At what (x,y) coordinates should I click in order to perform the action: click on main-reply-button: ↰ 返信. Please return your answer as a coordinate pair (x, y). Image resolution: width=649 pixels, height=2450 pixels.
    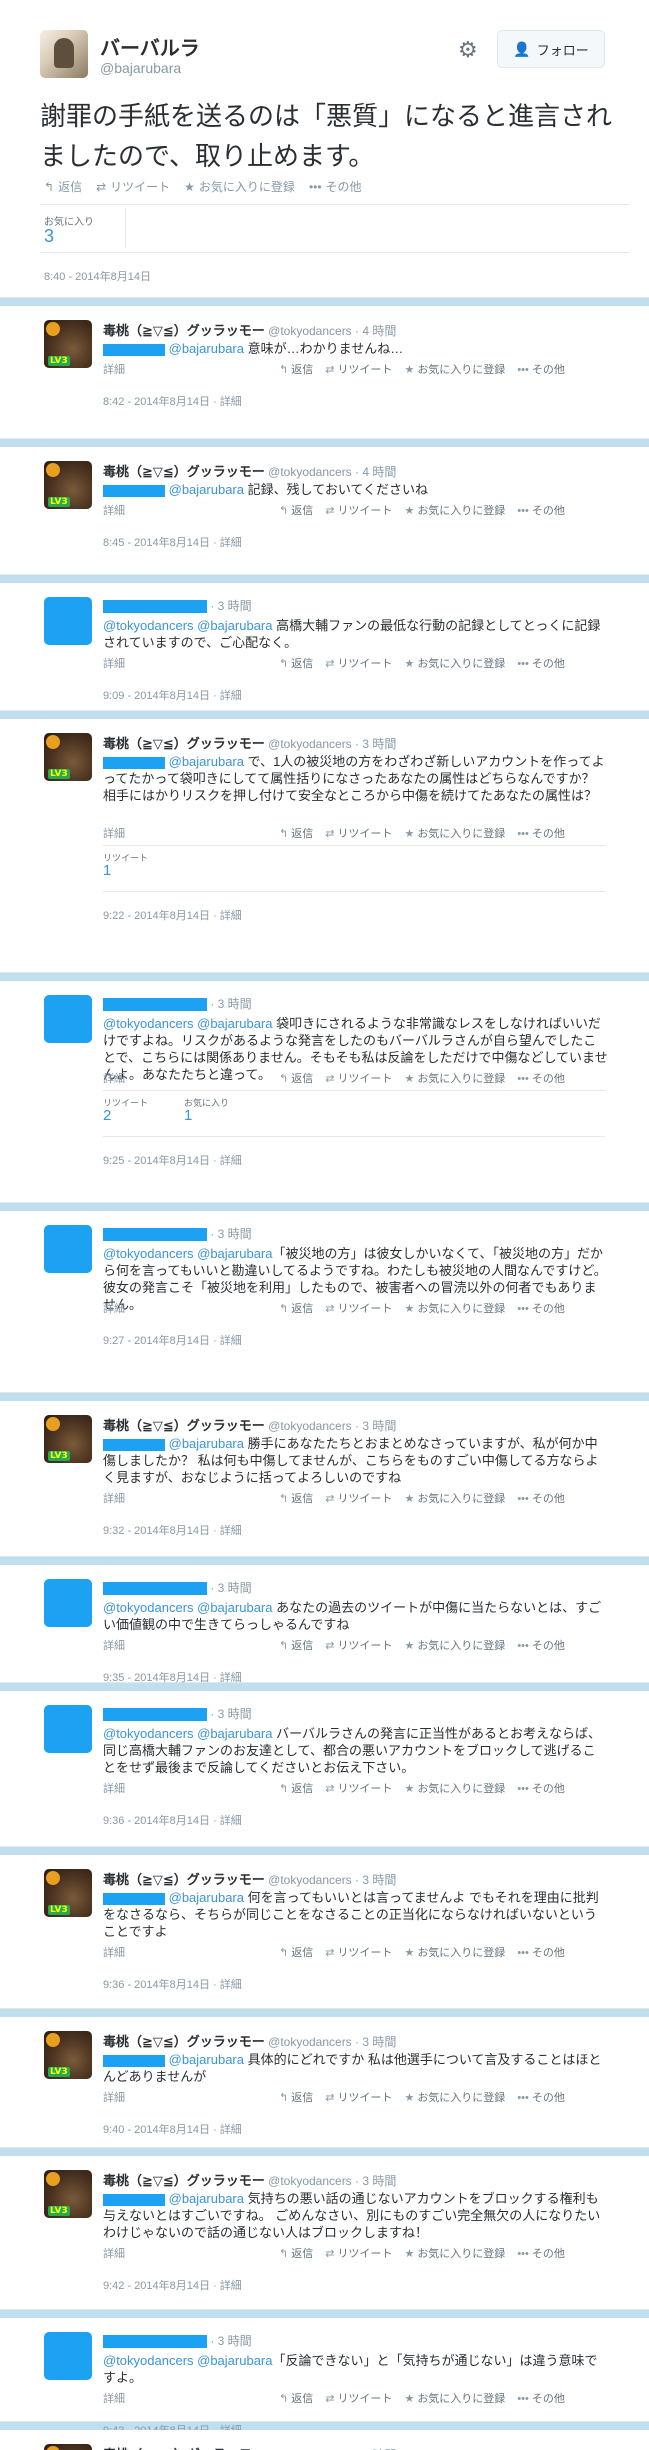
    Looking at the image, I should click on (63, 186).